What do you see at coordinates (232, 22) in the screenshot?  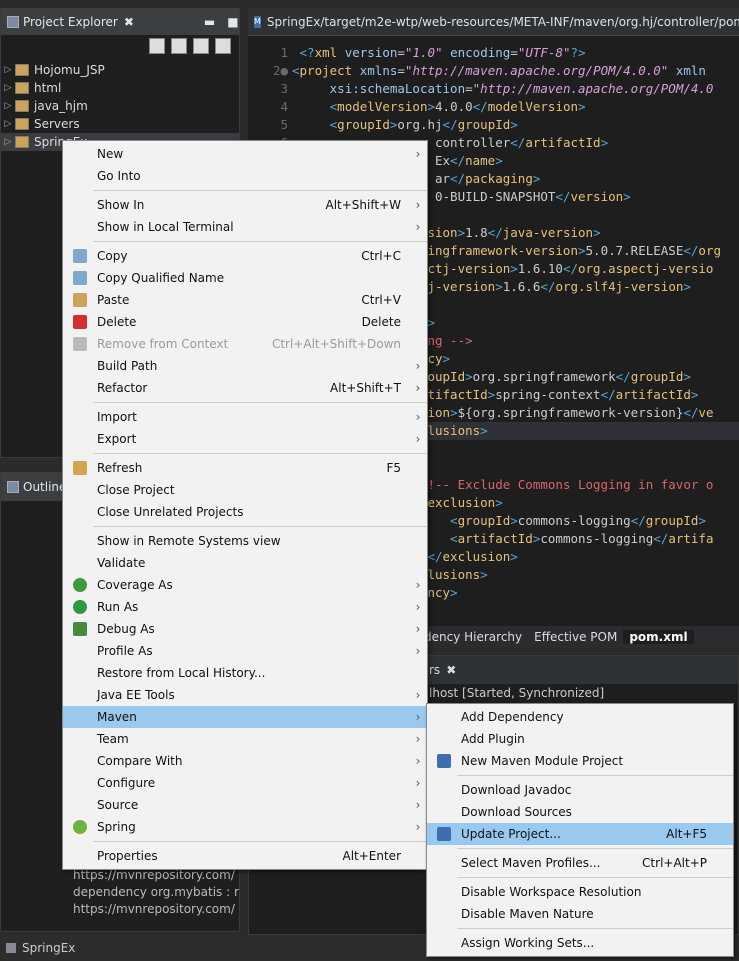 I see `maximize-icon: ■` at bounding box center [232, 22].